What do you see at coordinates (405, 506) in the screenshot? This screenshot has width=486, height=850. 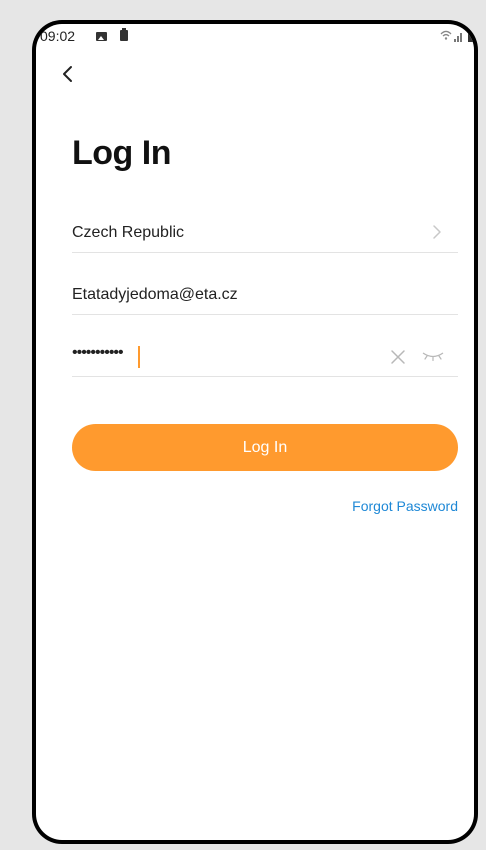 I see `forgot-password-link: Forgot Password` at bounding box center [405, 506].